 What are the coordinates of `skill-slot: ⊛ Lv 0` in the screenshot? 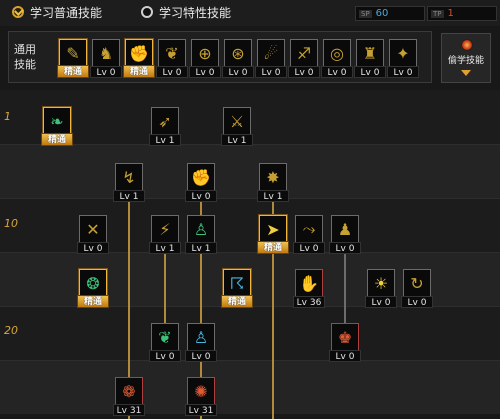 It's located at (238, 58).